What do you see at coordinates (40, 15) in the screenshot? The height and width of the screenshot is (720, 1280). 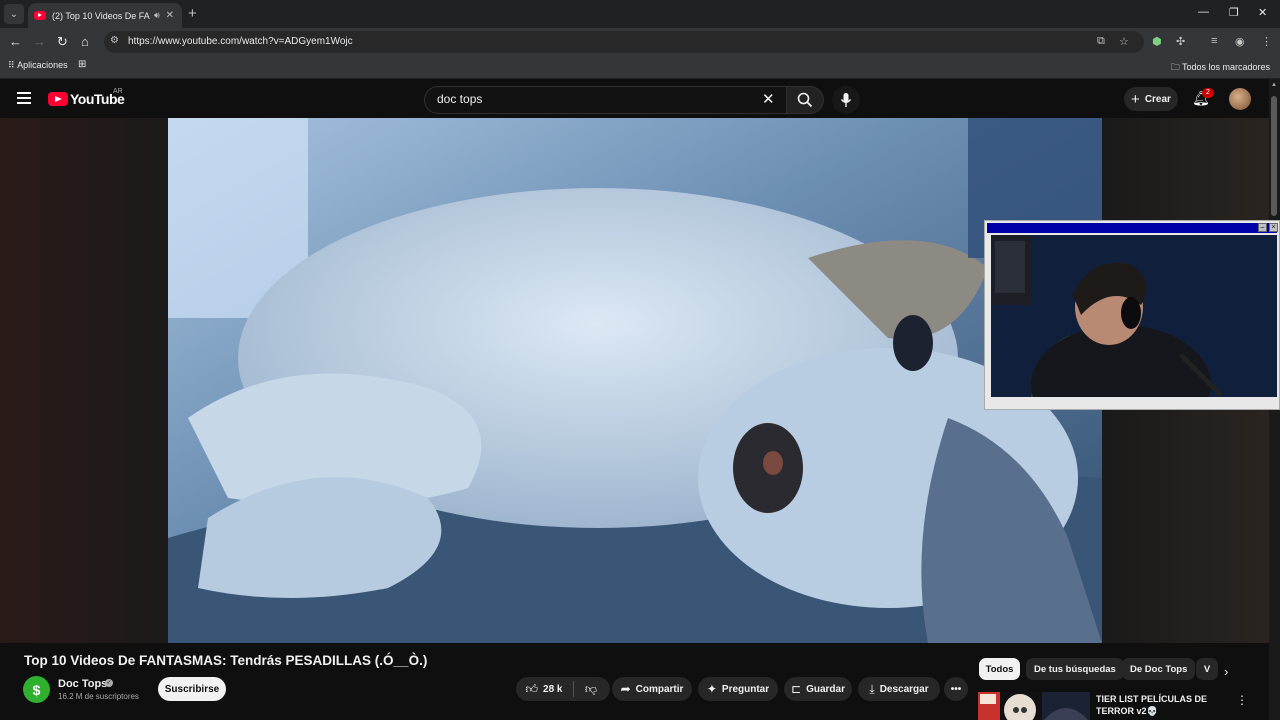 I see `youtube-favicon-icon` at bounding box center [40, 15].